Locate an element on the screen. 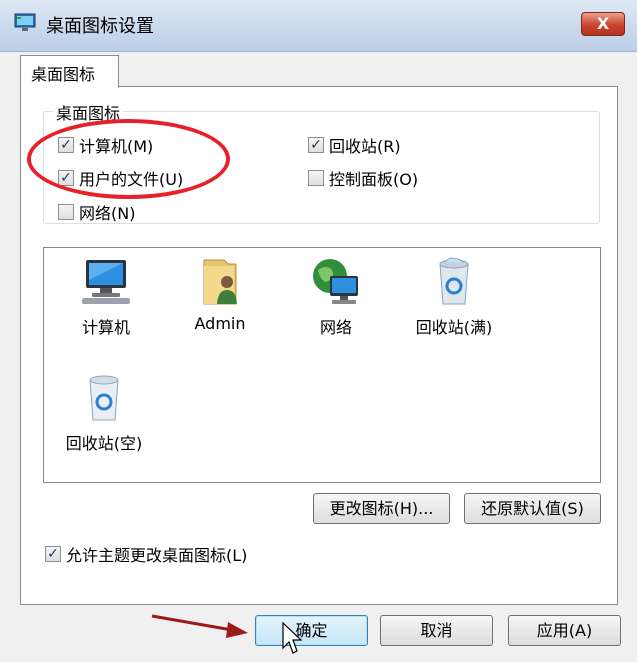  icon-label: 网络 is located at coordinates (335, 327).